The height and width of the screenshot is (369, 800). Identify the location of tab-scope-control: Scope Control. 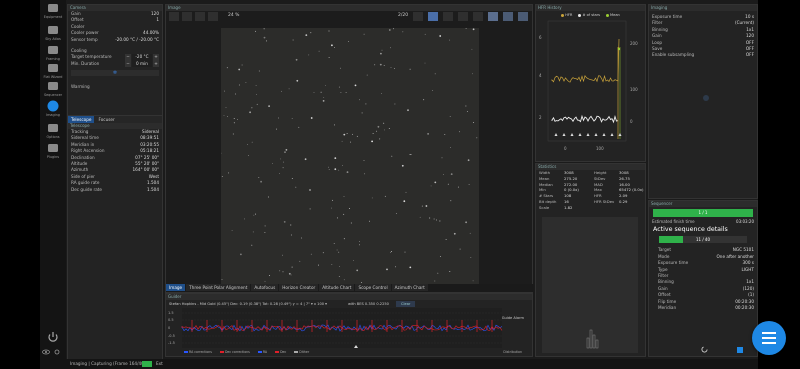
(373, 287).